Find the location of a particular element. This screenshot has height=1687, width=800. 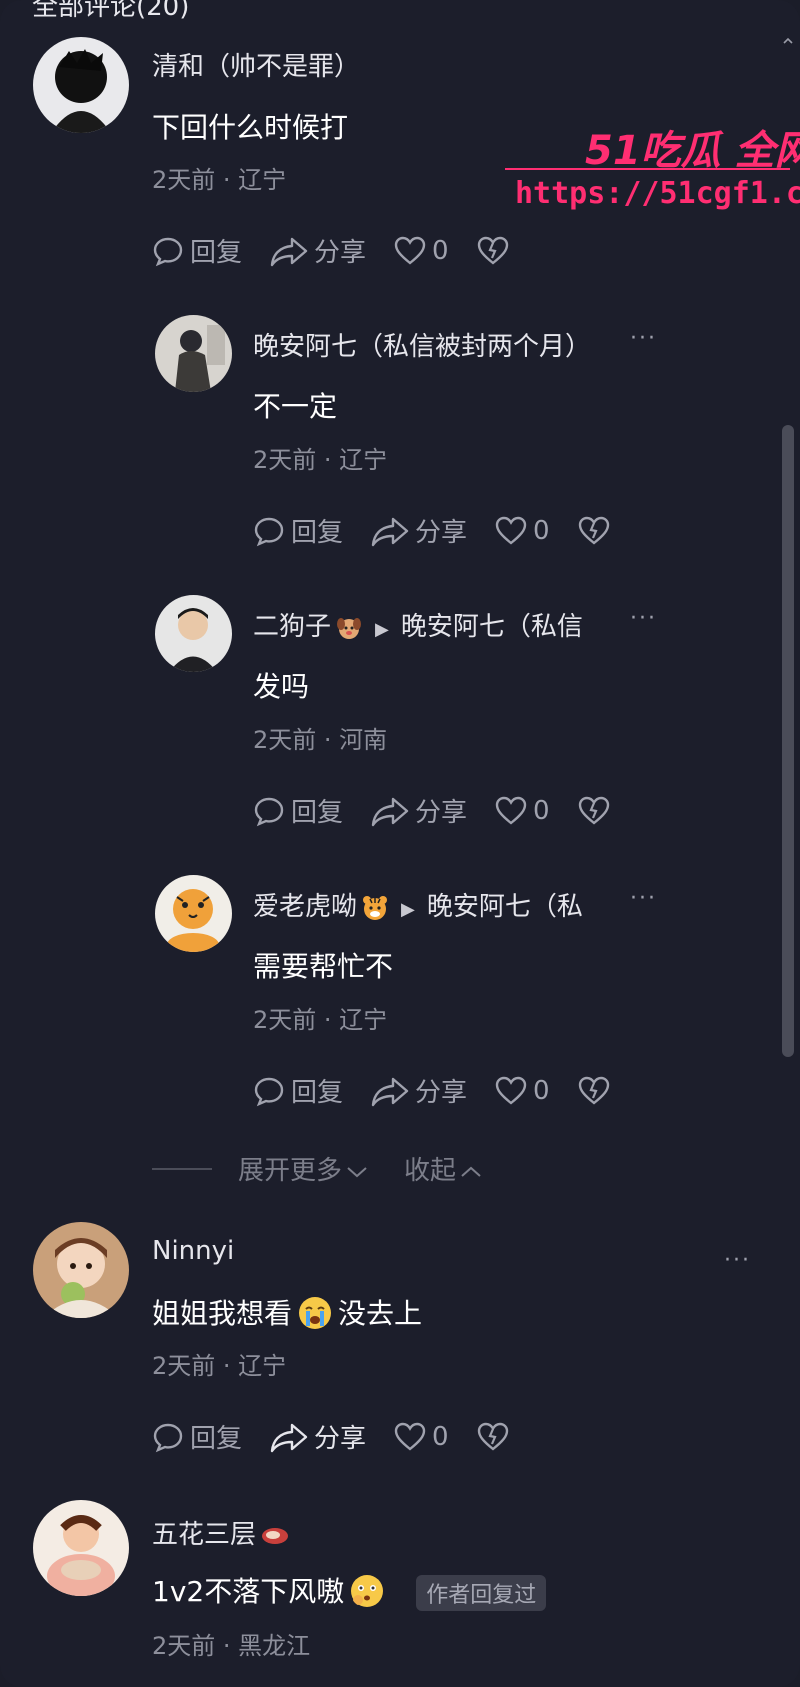

comment-text: 1v2不落下风嗷 作者回复过 is located at coordinates (349, 1590).